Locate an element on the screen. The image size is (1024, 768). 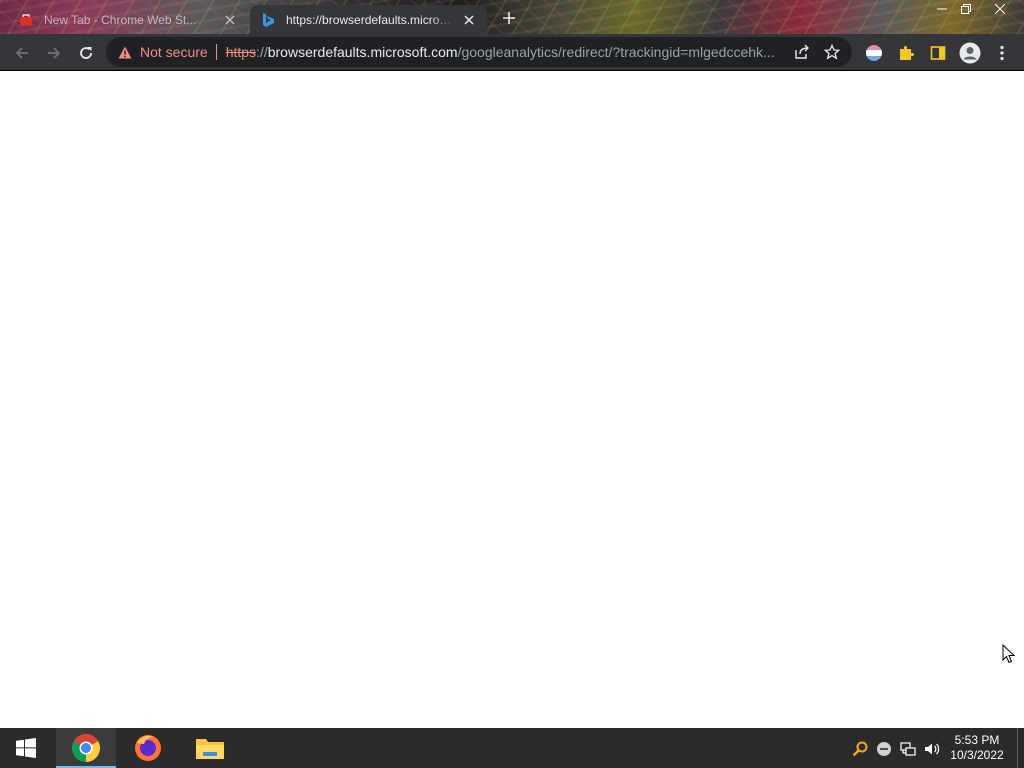
taskbar-chrome is located at coordinates (86, 748).